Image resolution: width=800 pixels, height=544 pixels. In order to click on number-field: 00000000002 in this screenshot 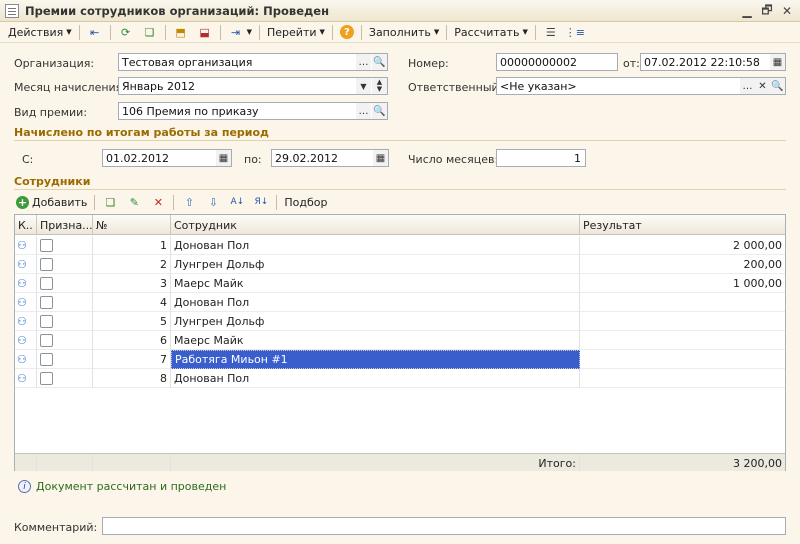, I will do `click(557, 62)`.